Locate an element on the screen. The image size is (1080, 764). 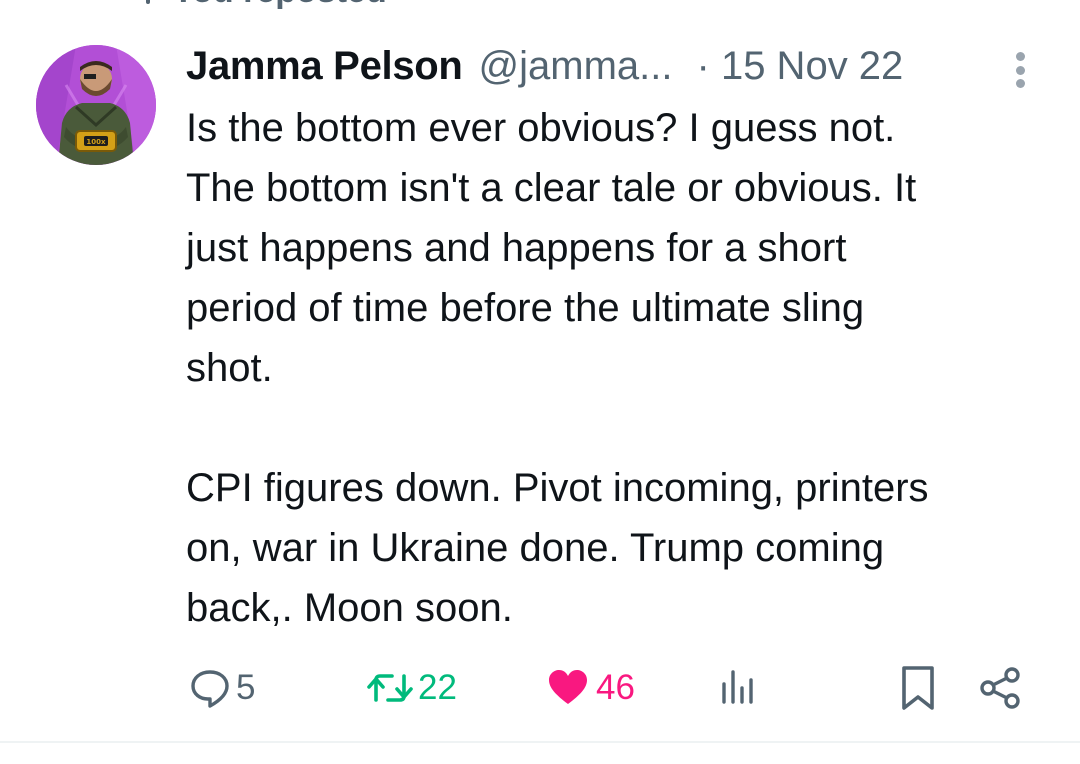
avatar: 100x is located at coordinates (96, 105).